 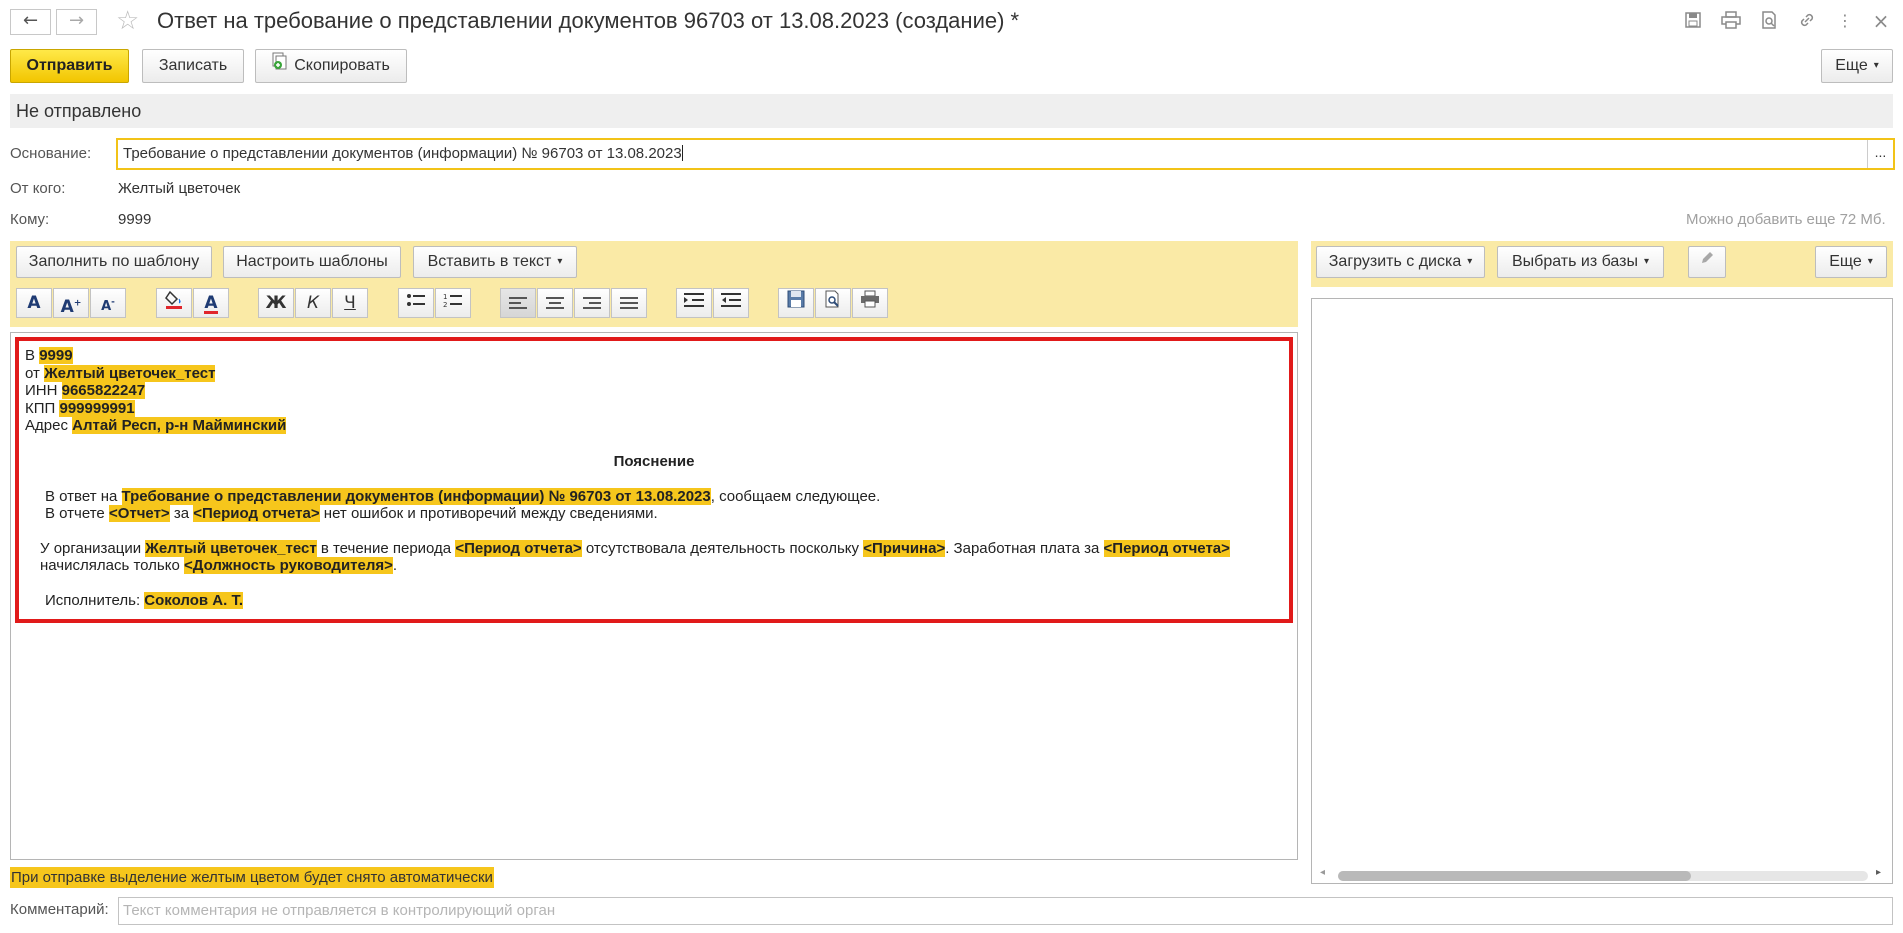 What do you see at coordinates (1731, 21) in the screenshot?
I see `print-icon` at bounding box center [1731, 21].